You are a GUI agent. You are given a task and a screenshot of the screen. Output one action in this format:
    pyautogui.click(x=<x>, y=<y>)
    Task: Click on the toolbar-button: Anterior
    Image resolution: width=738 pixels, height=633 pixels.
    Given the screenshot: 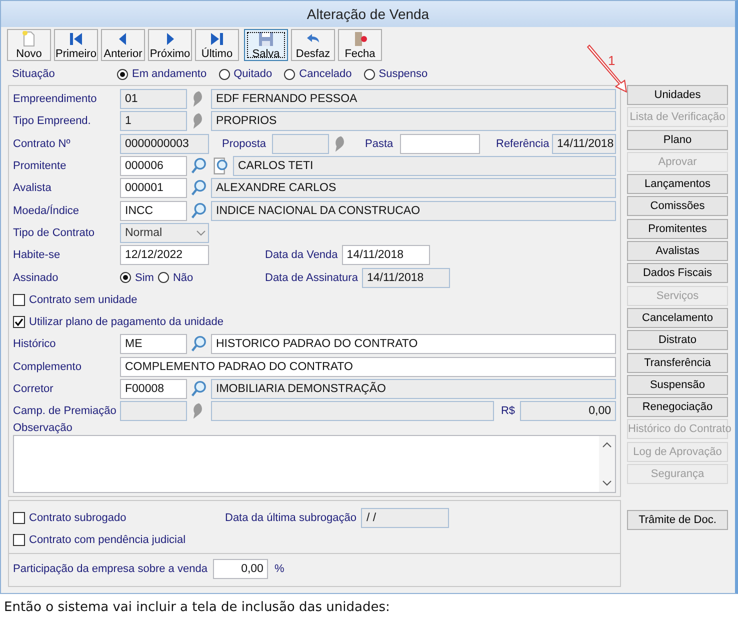 What is the action you would take?
    pyautogui.click(x=123, y=45)
    